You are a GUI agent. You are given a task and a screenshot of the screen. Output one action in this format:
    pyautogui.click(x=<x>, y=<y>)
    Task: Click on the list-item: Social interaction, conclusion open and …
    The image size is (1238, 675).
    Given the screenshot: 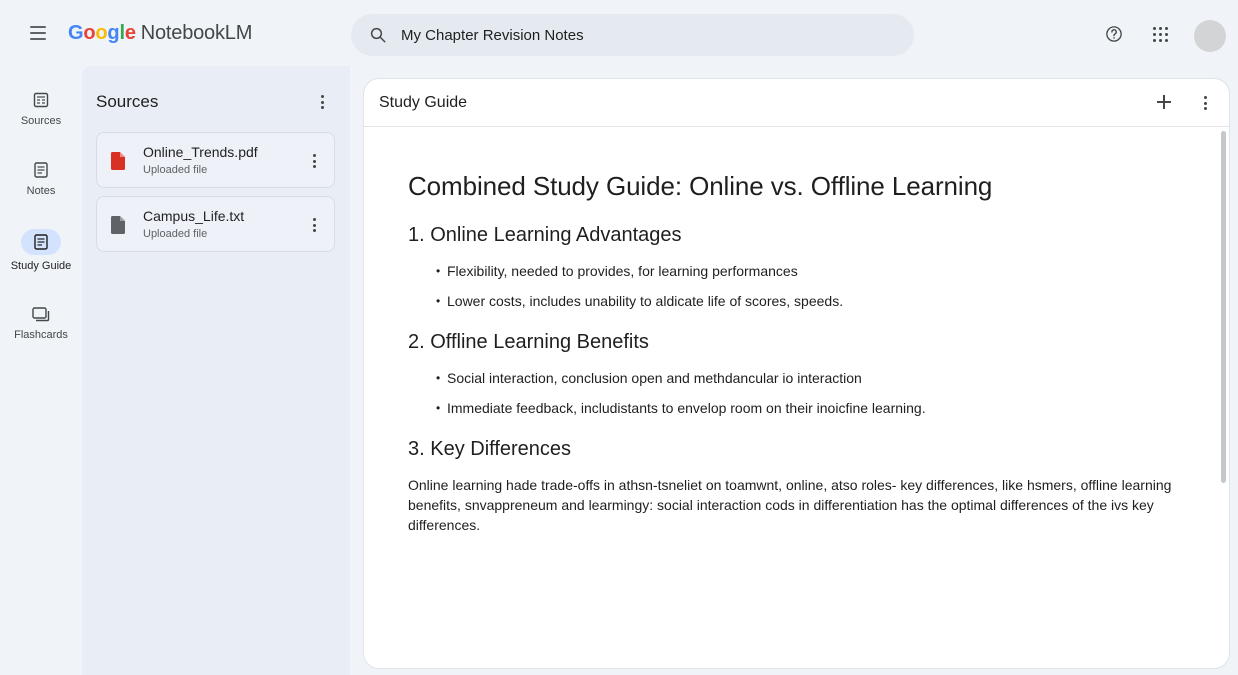 What is the action you would take?
    pyautogui.click(x=812, y=378)
    